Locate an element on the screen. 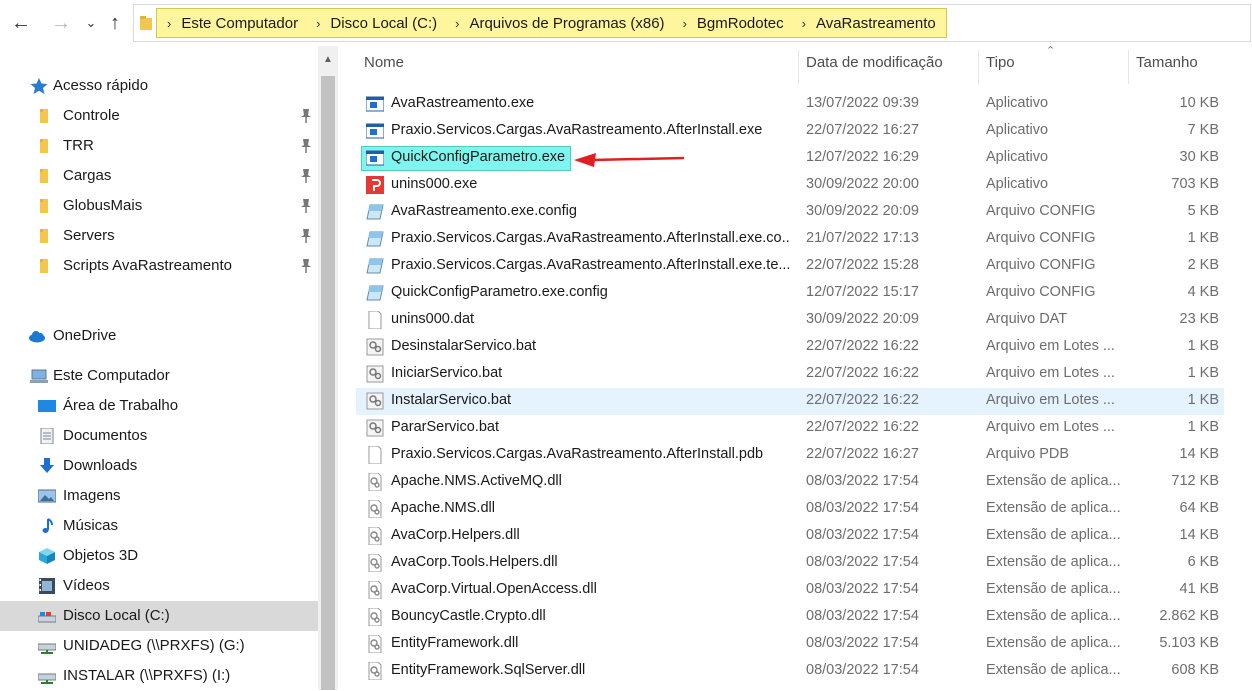 This screenshot has height=691, width=1252. nav-item: Área de Trabalho is located at coordinates (159, 406).